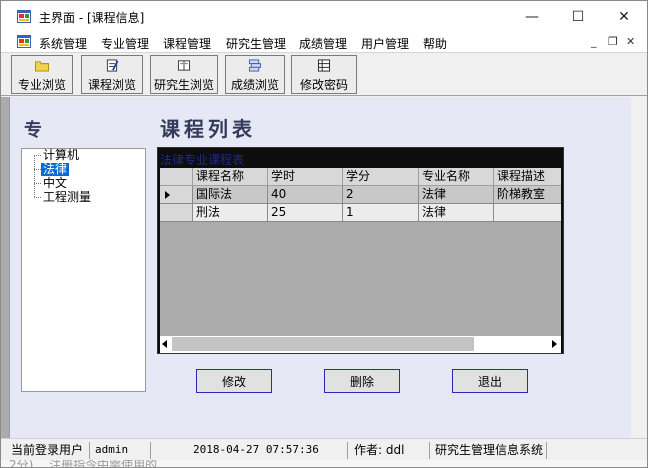 Image resolution: width=648 pixels, height=468 pixels. What do you see at coordinates (305, 177) in the screenshot?
I see `column-header-hours: 学时` at bounding box center [305, 177].